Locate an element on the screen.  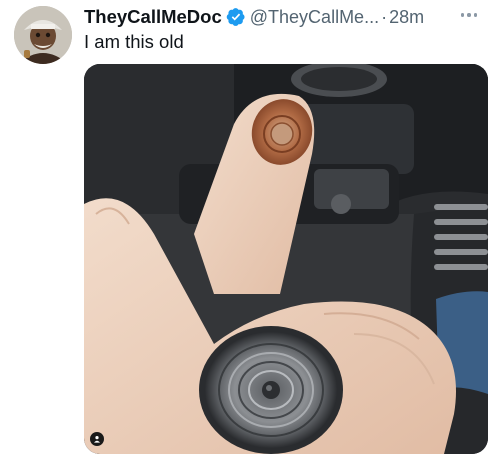
tweet-text: I am this old is located at coordinates (134, 41).